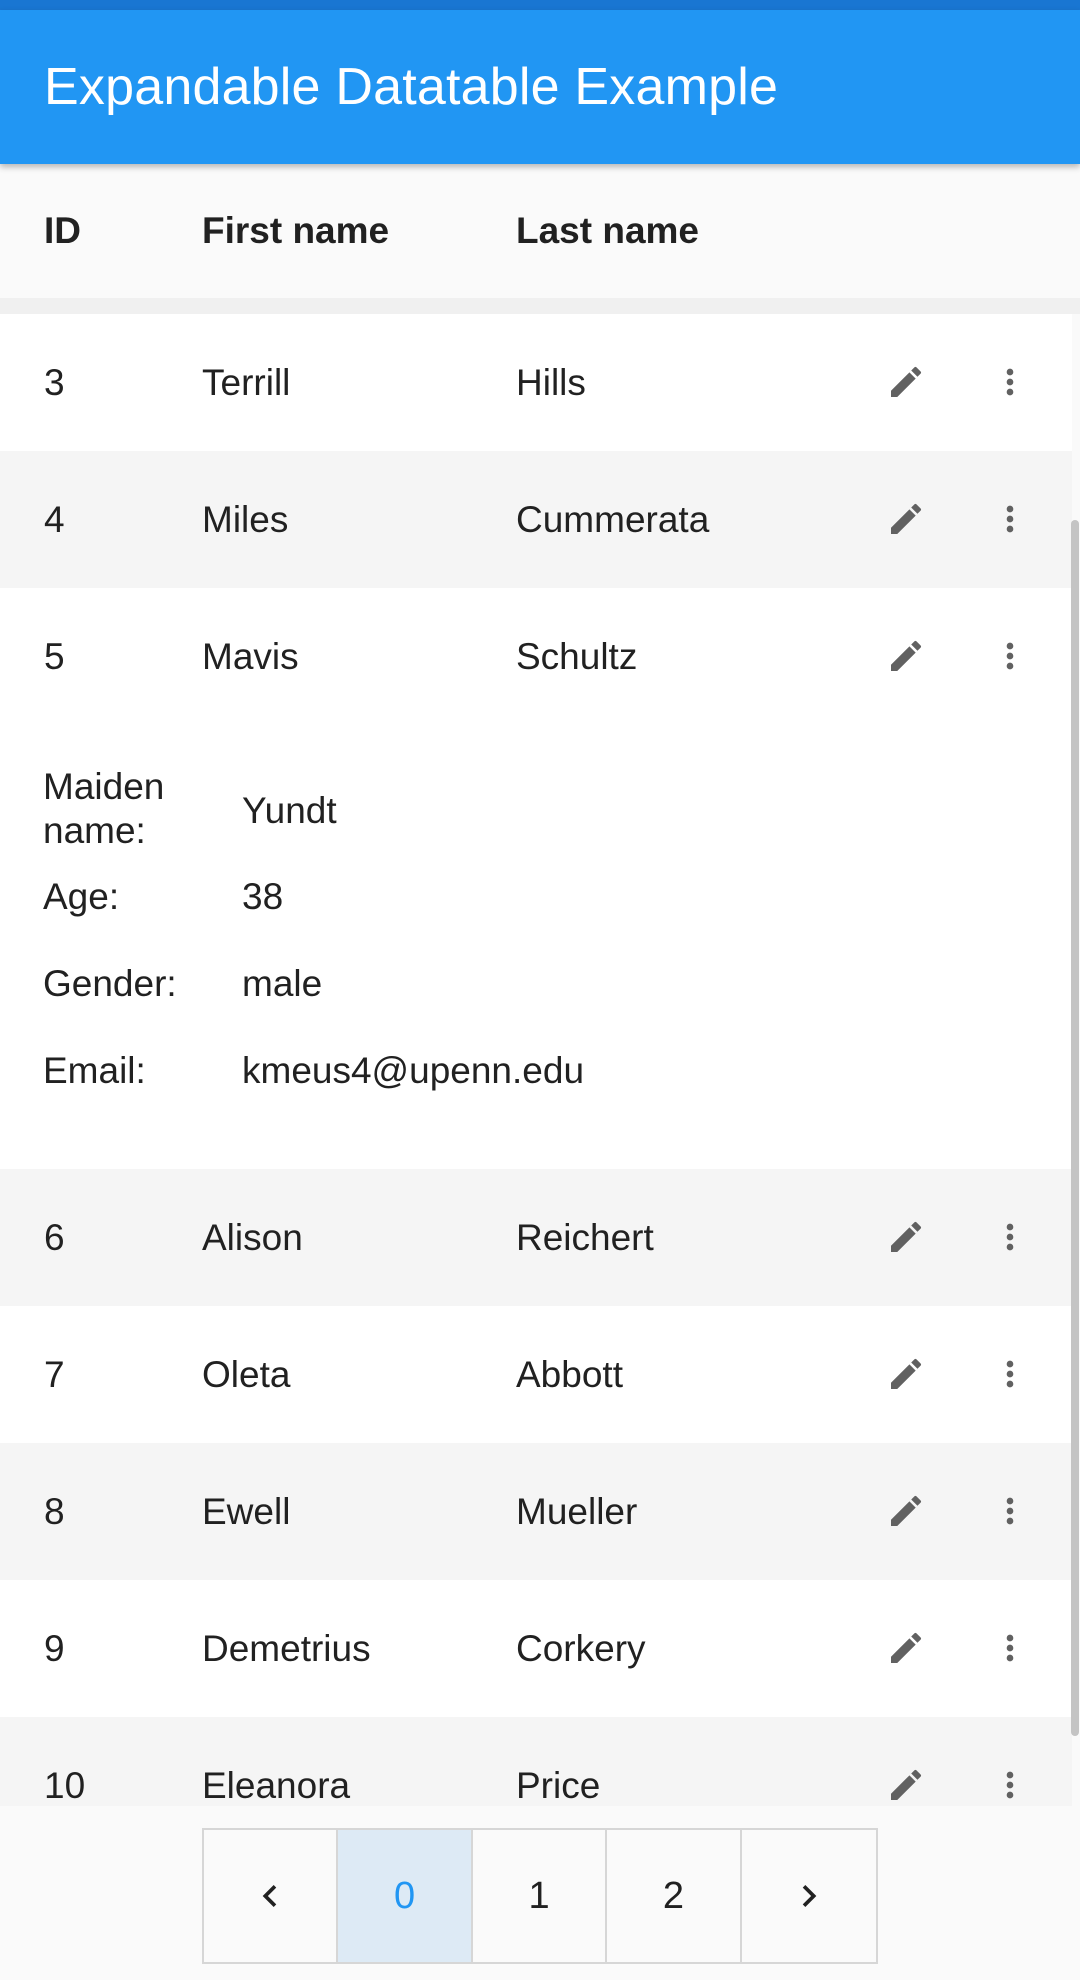  What do you see at coordinates (54, 656) in the screenshot?
I see `cell-id: 5` at bounding box center [54, 656].